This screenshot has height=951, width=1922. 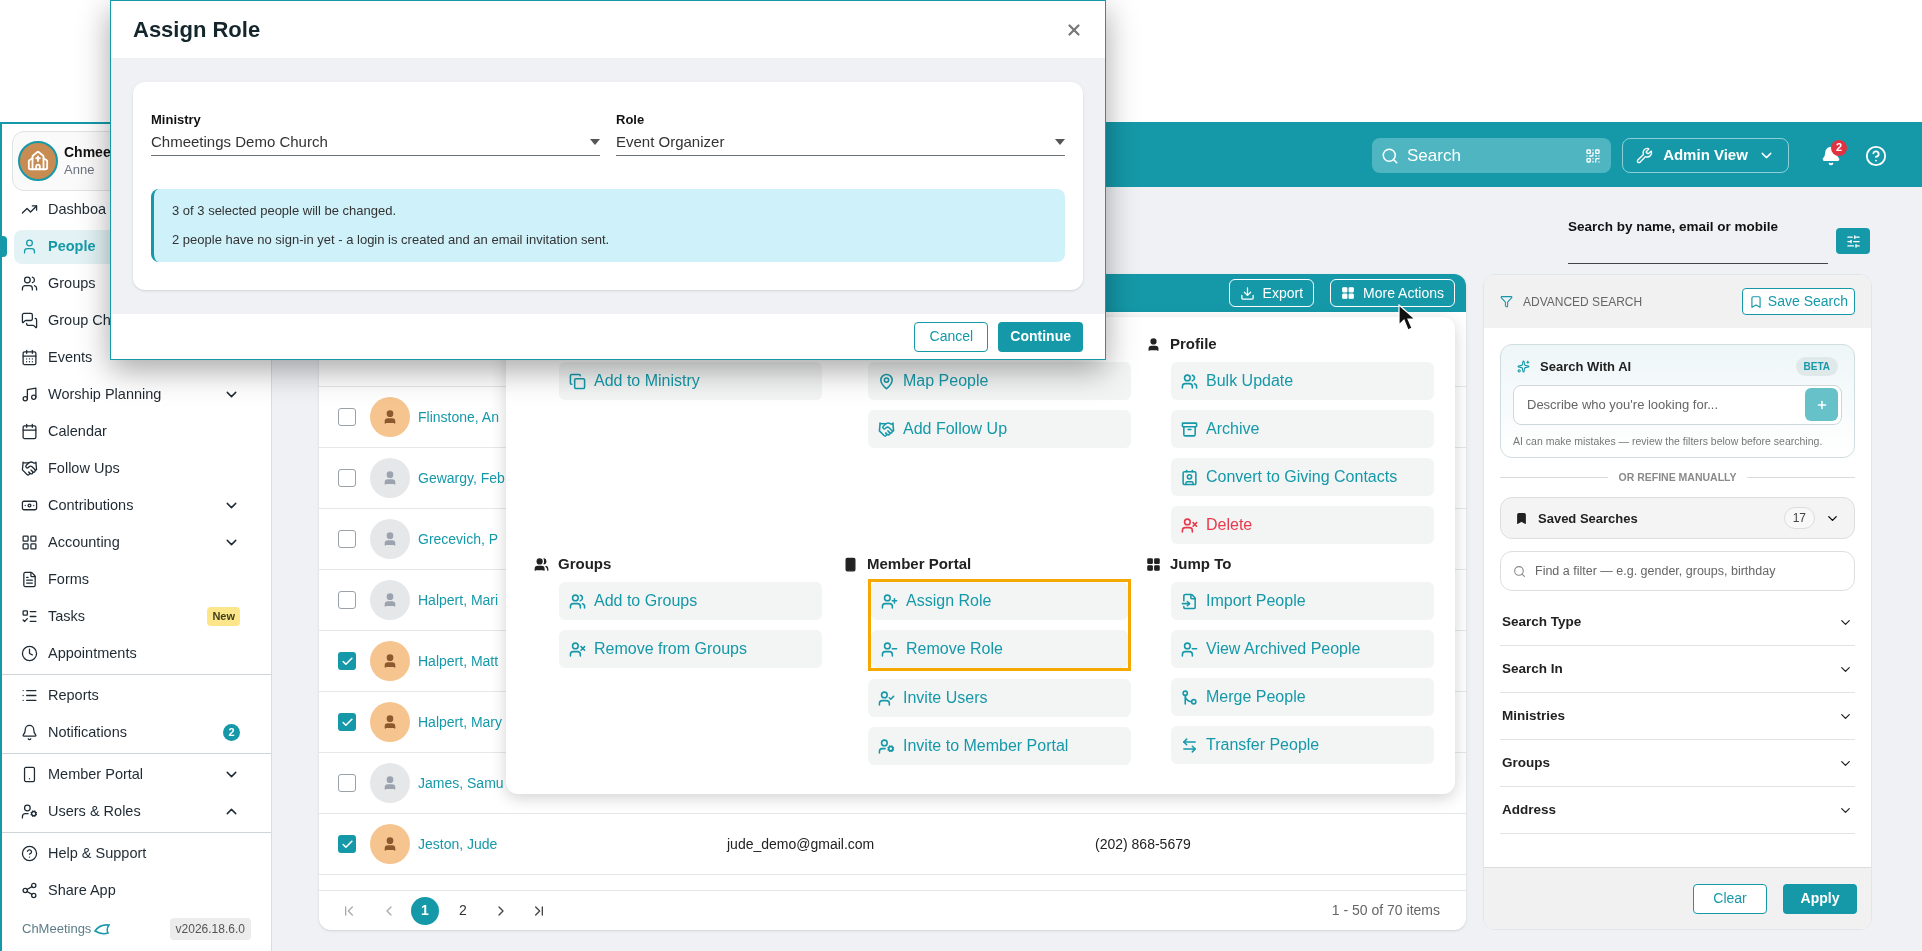 What do you see at coordinates (80, 169) in the screenshot?
I see `account-user: Anne` at bounding box center [80, 169].